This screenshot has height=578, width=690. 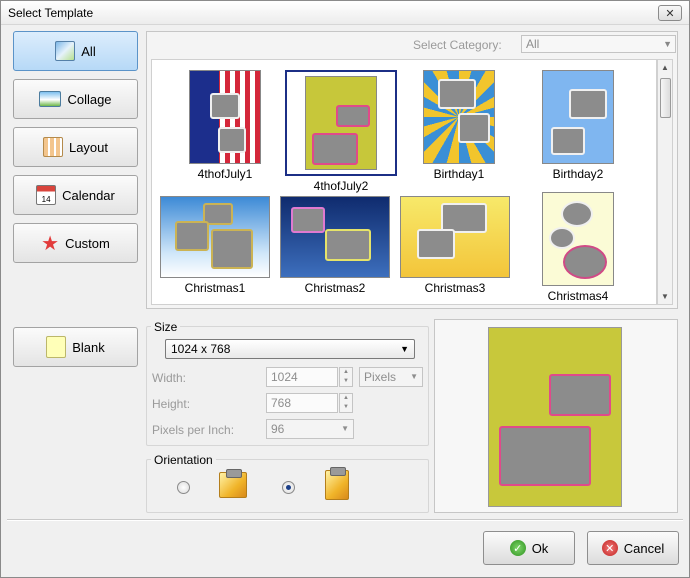 I want to click on layout-grid-icon, so click(x=52, y=147).